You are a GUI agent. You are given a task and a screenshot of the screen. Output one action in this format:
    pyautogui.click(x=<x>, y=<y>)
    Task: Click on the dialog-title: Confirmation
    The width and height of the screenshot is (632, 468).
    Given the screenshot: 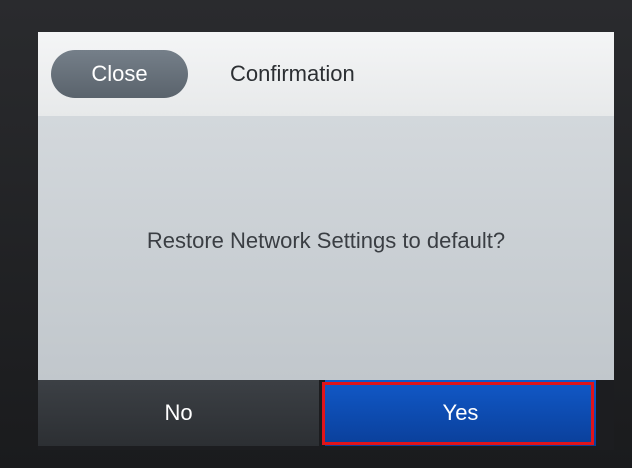 What is the action you would take?
    pyautogui.click(x=292, y=73)
    